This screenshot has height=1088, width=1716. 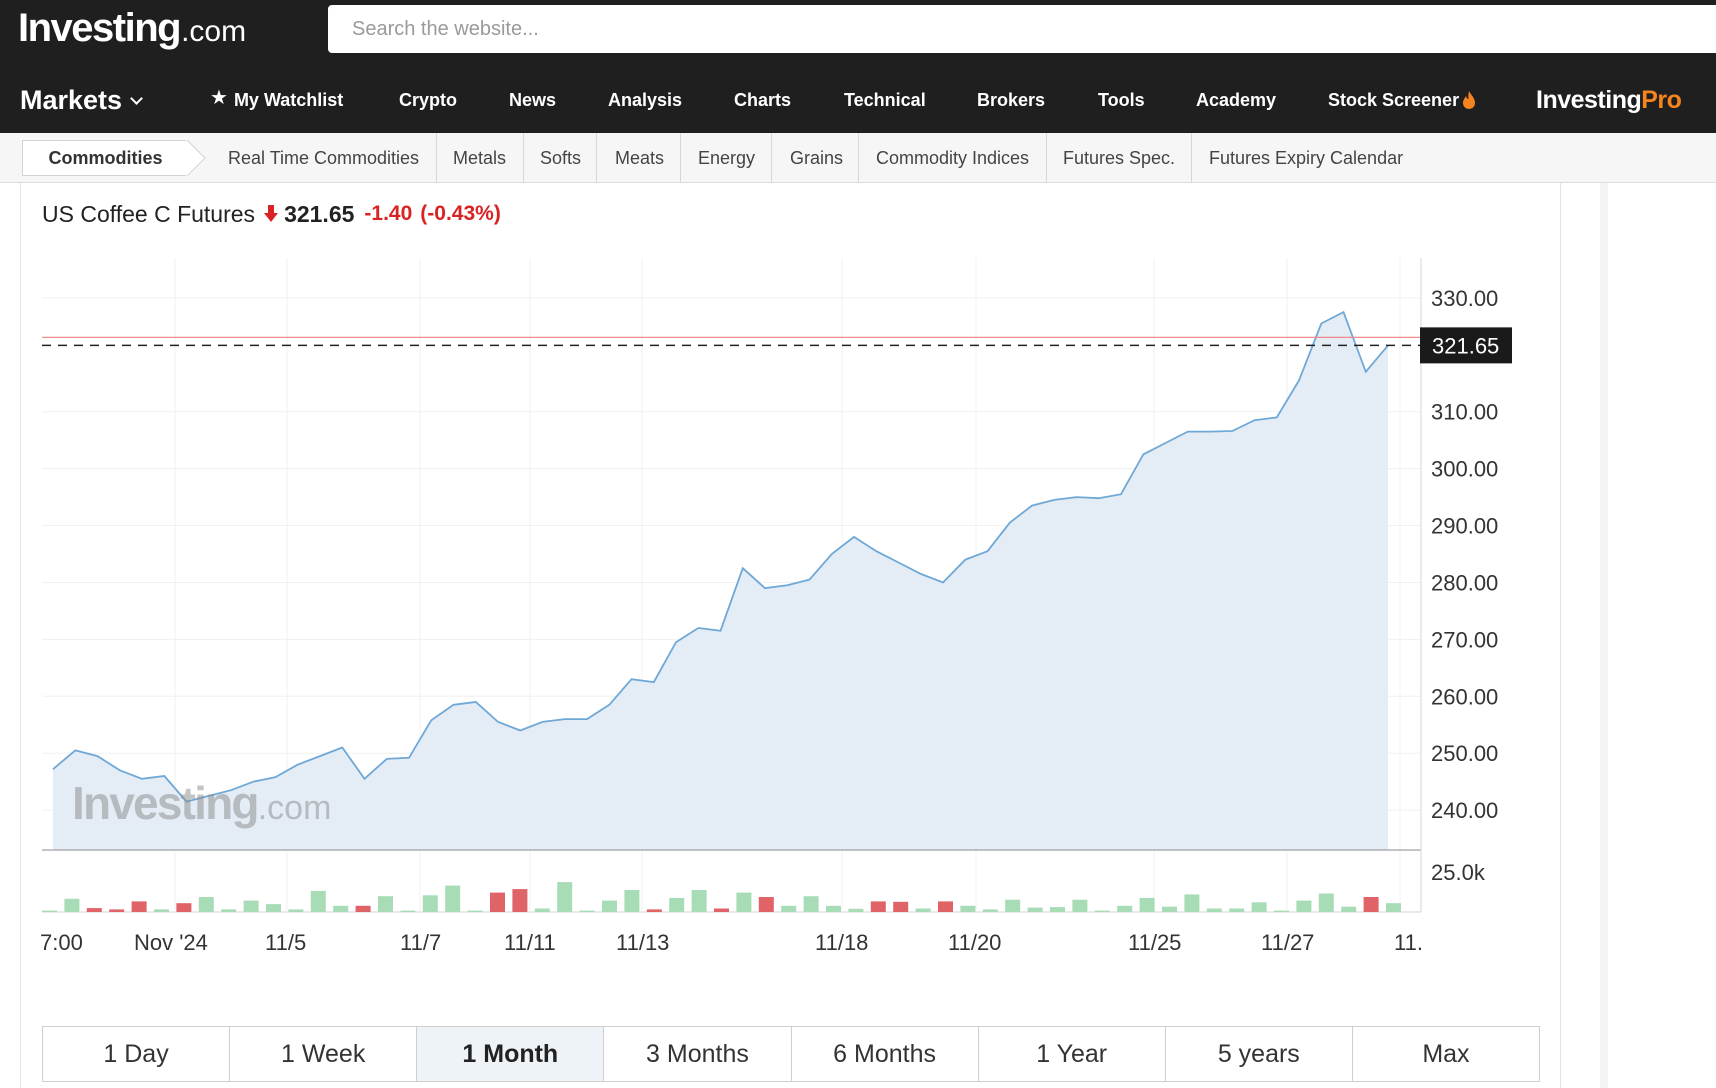 What do you see at coordinates (841, 942) in the screenshot?
I see `x-tick-label: 11/18` at bounding box center [841, 942].